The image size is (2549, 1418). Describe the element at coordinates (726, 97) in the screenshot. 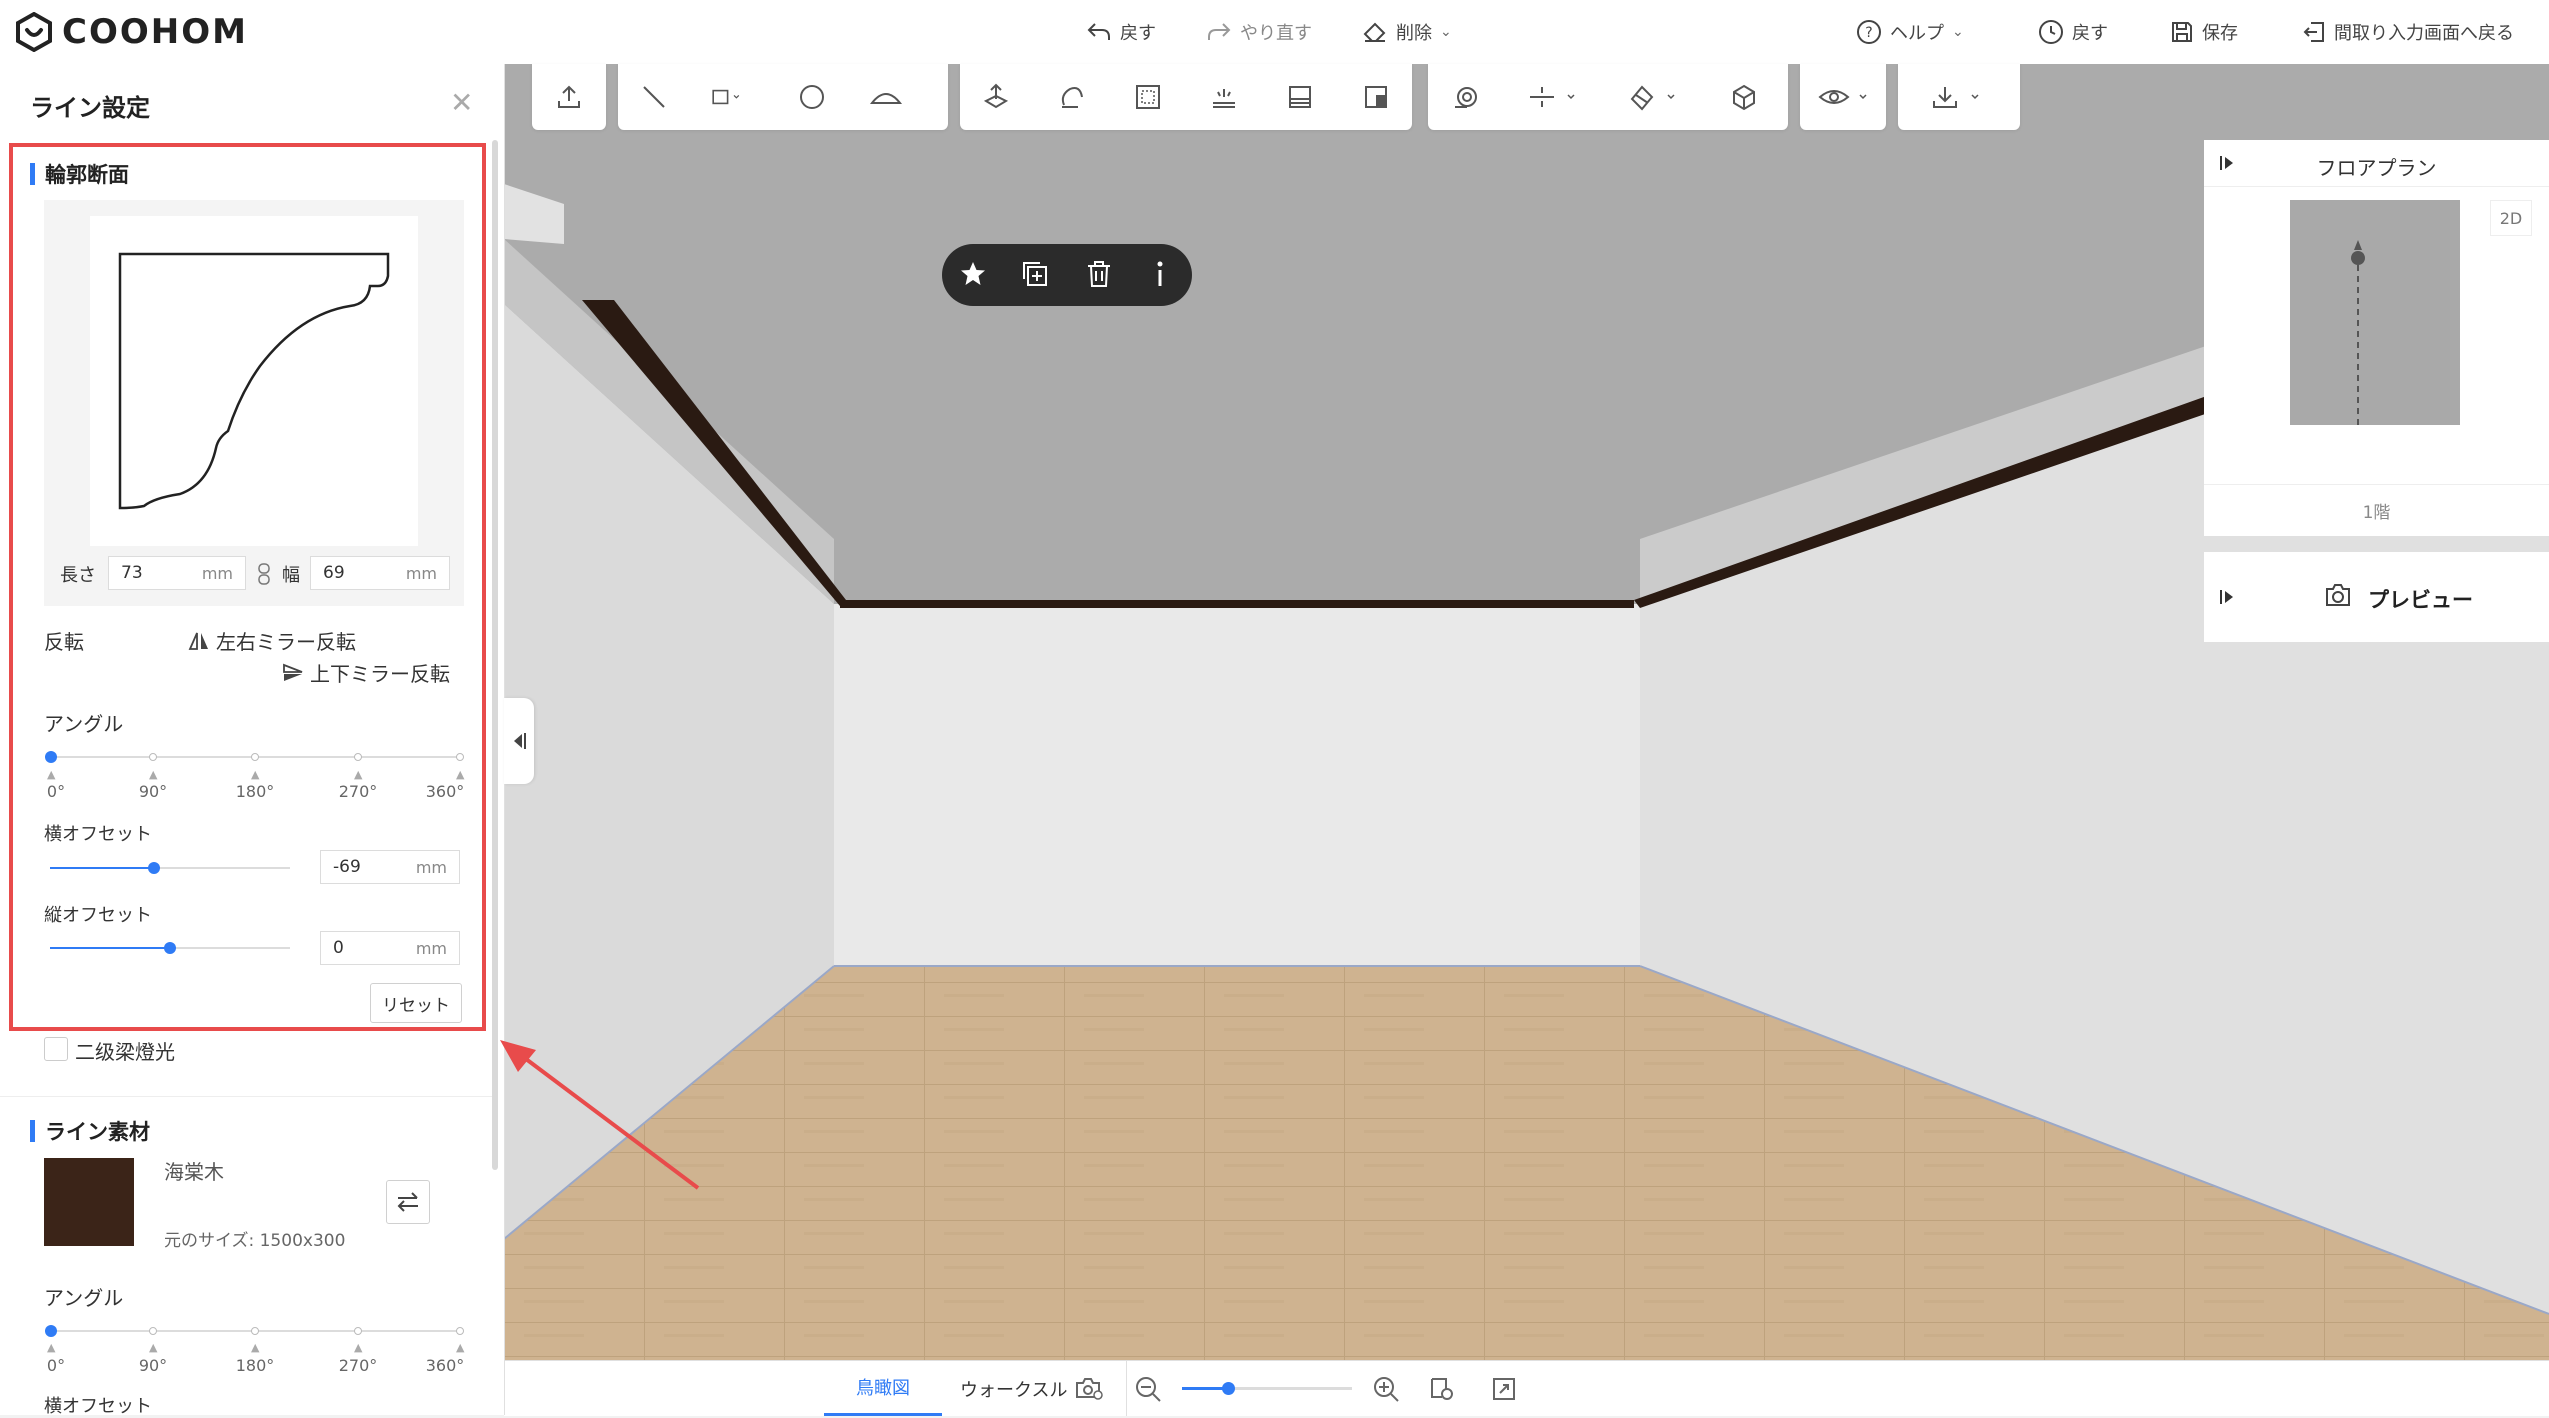

I see `rectangle-icon` at that location.